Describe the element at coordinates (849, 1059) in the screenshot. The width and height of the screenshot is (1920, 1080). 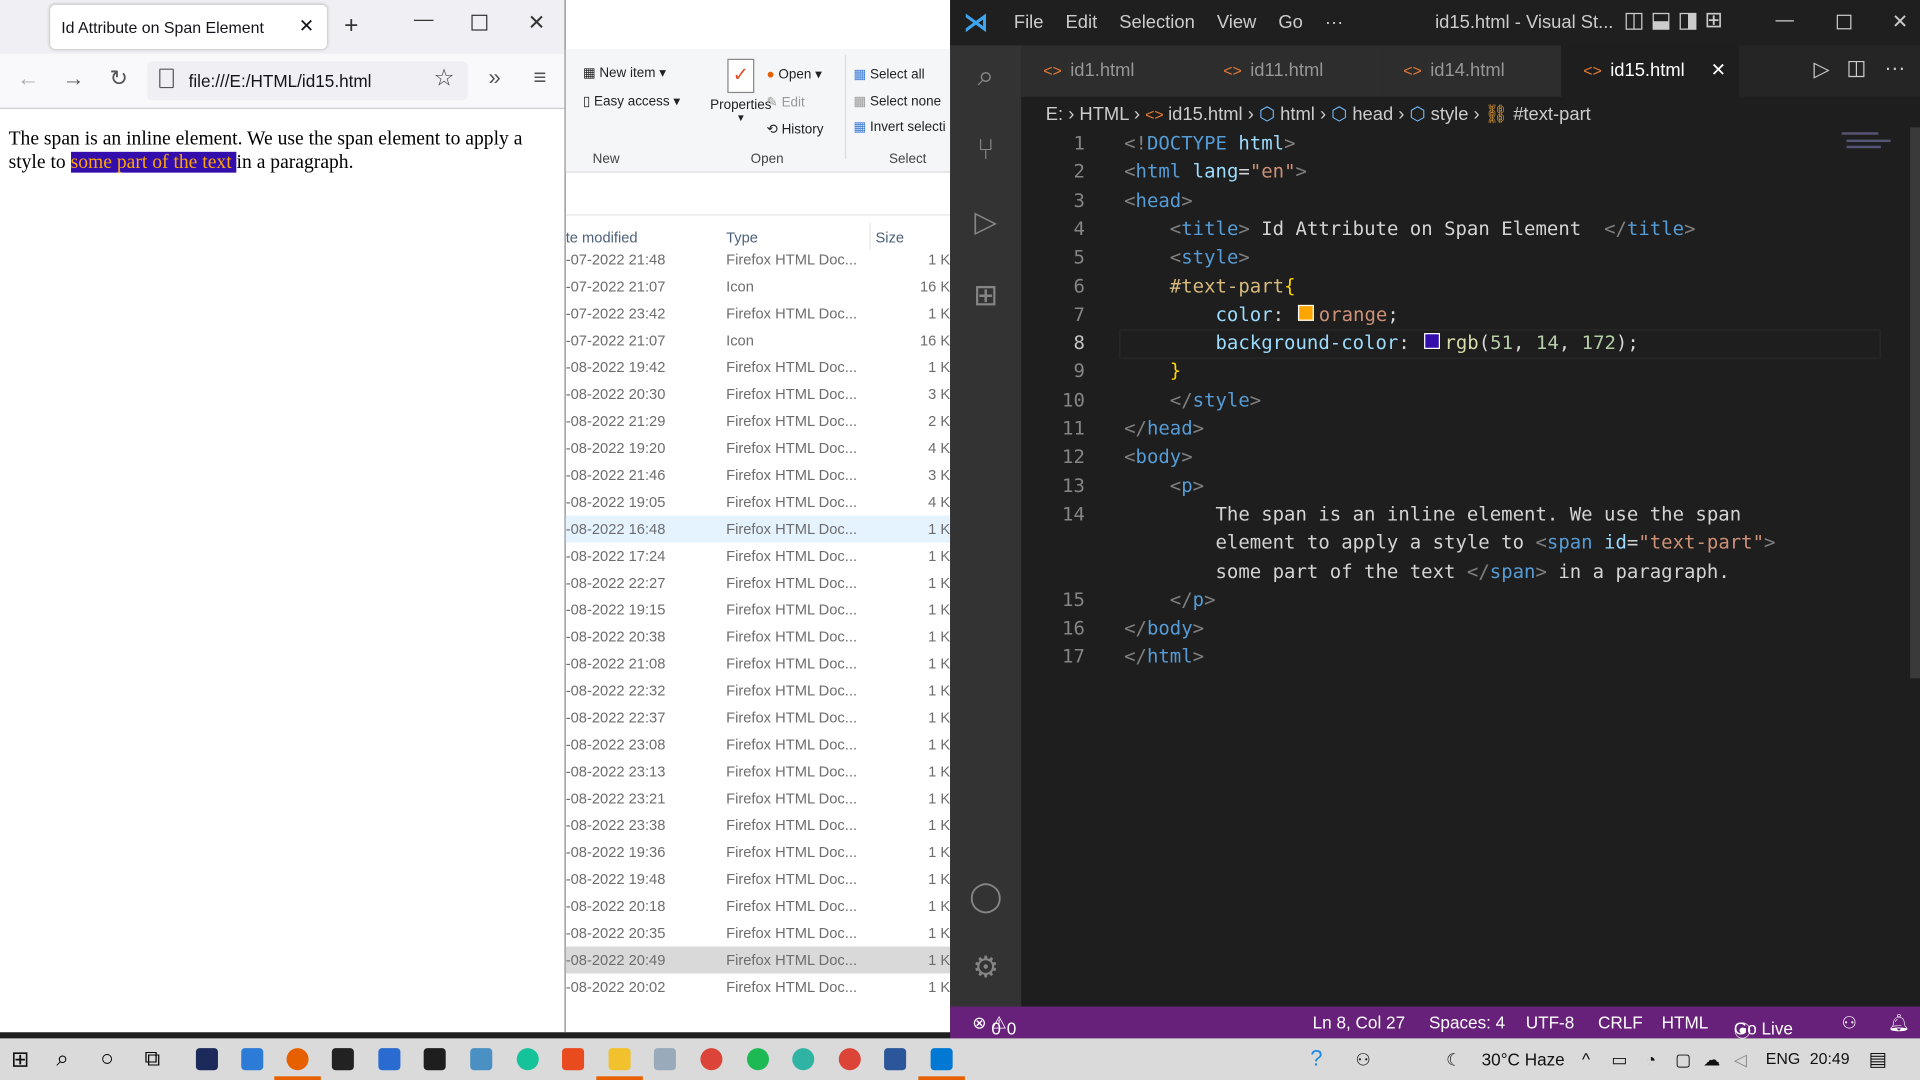
I see `chrome-profile-icon` at that location.